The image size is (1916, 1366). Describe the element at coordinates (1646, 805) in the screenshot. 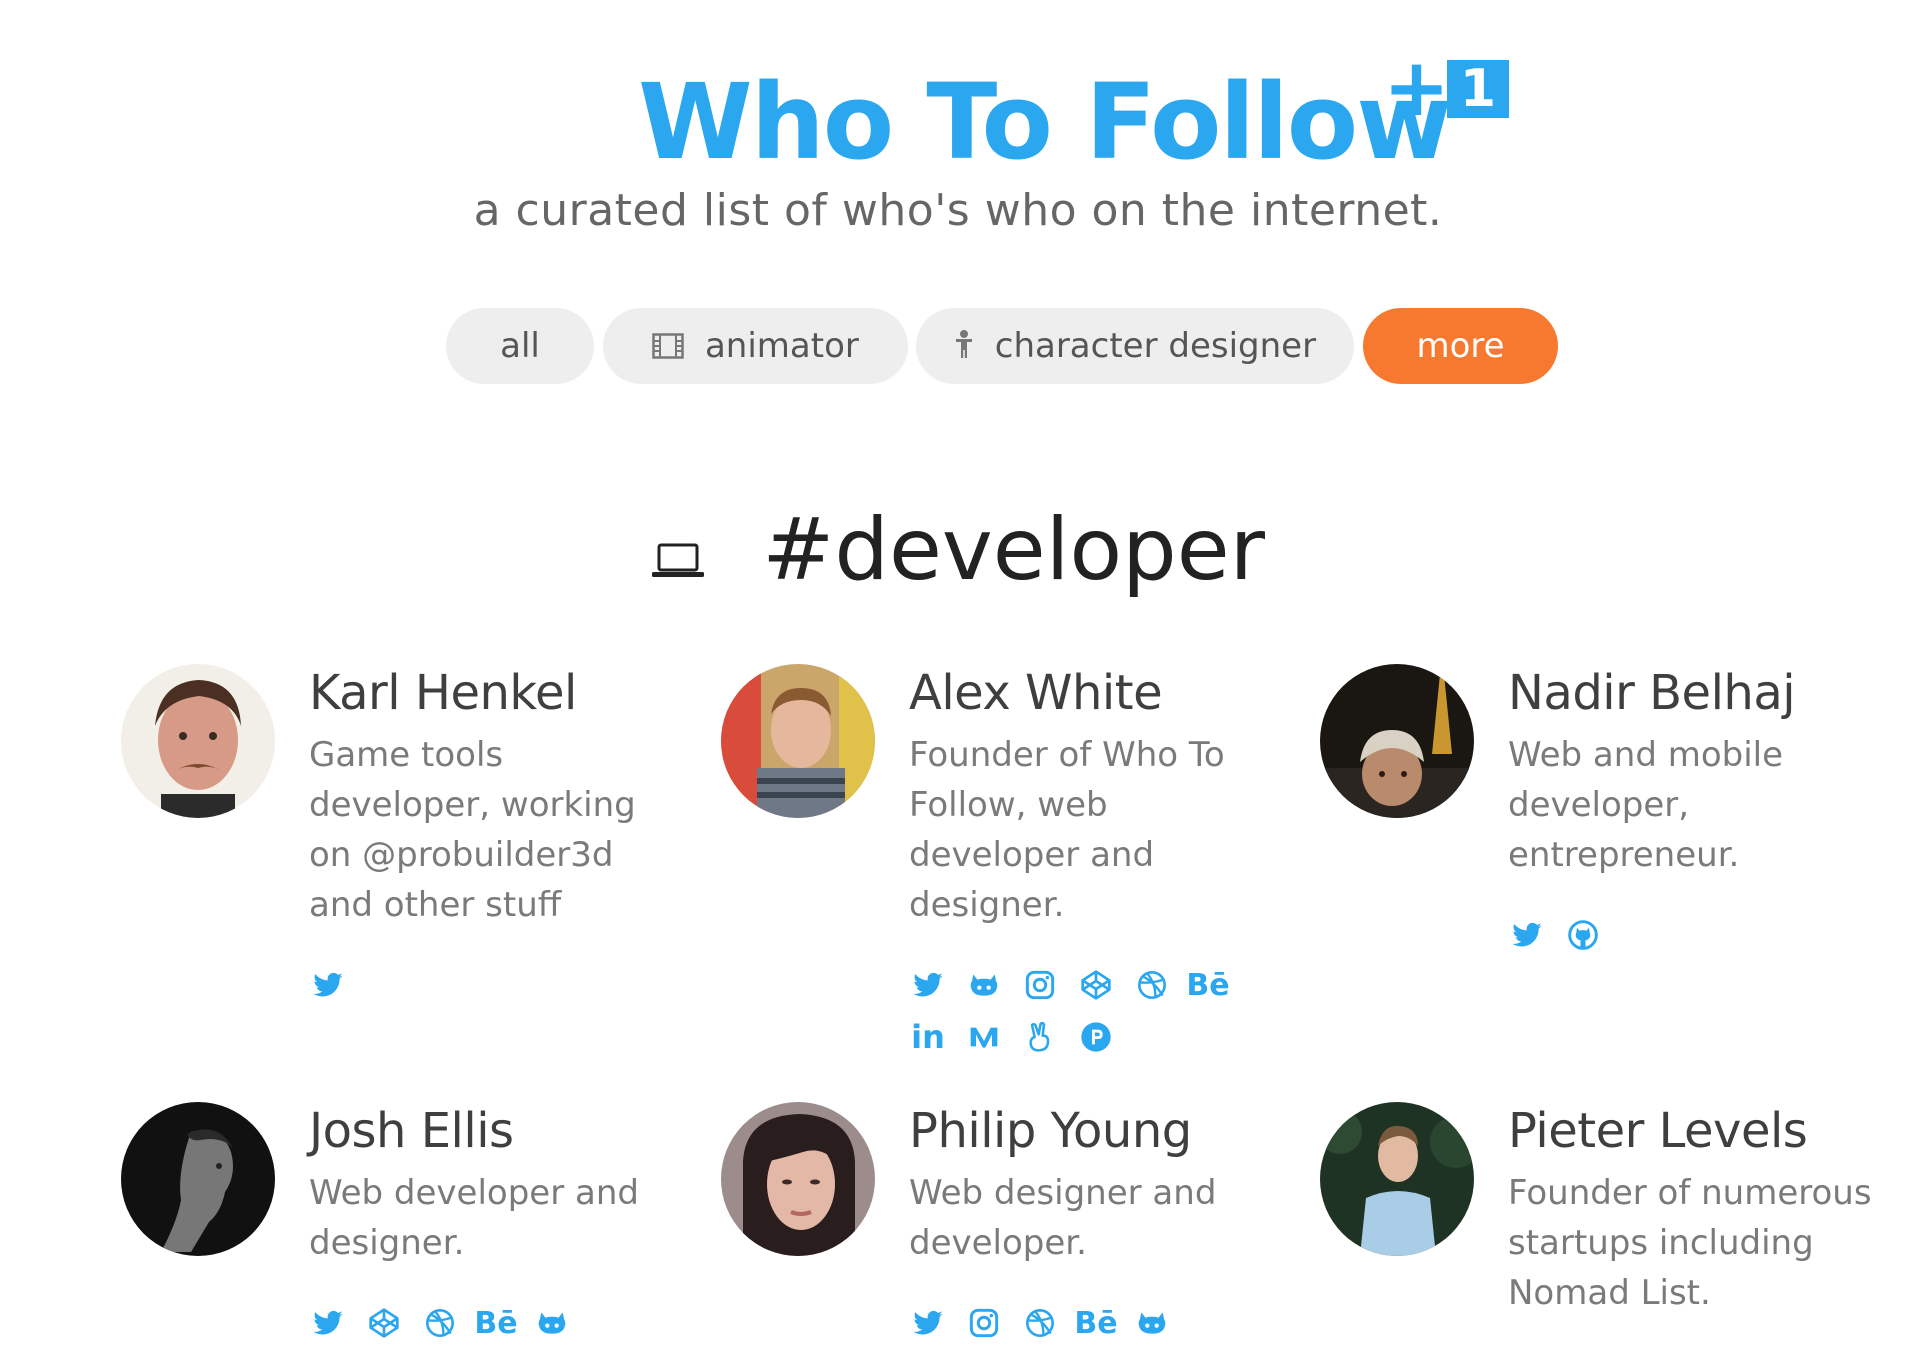

I see `person-bio: Web and mobile developer, entrepreneur.` at that location.